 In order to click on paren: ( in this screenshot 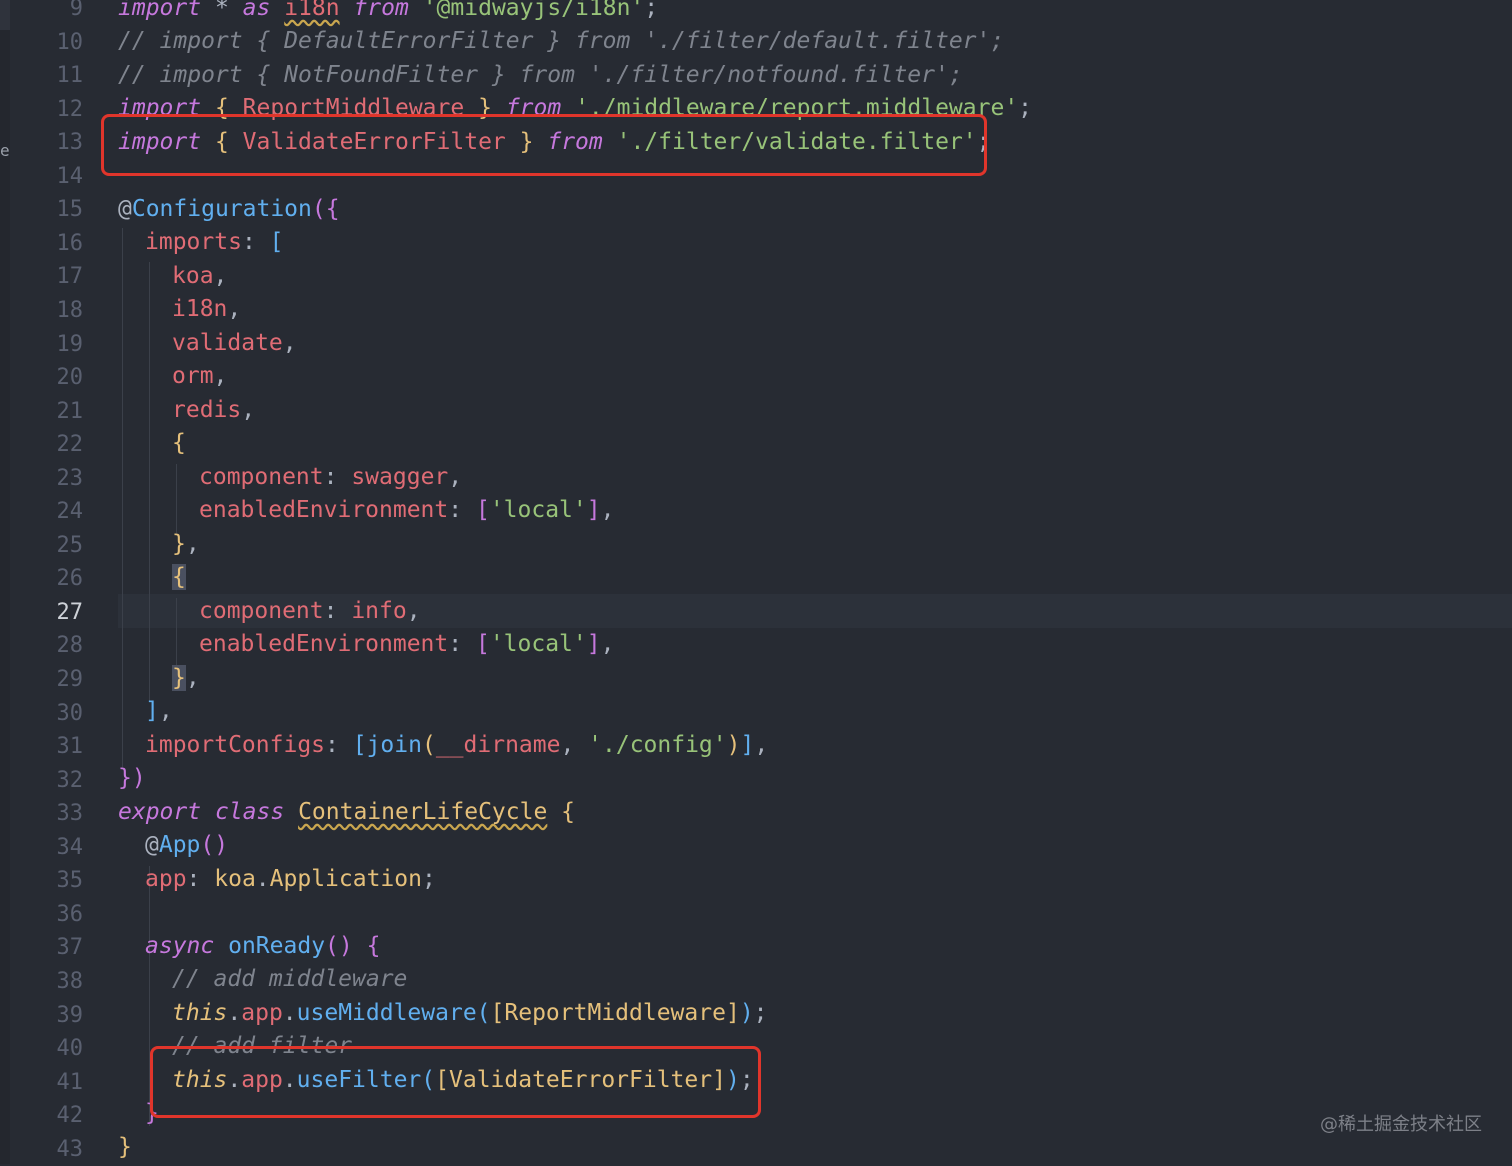, I will do `click(318, 209)`.